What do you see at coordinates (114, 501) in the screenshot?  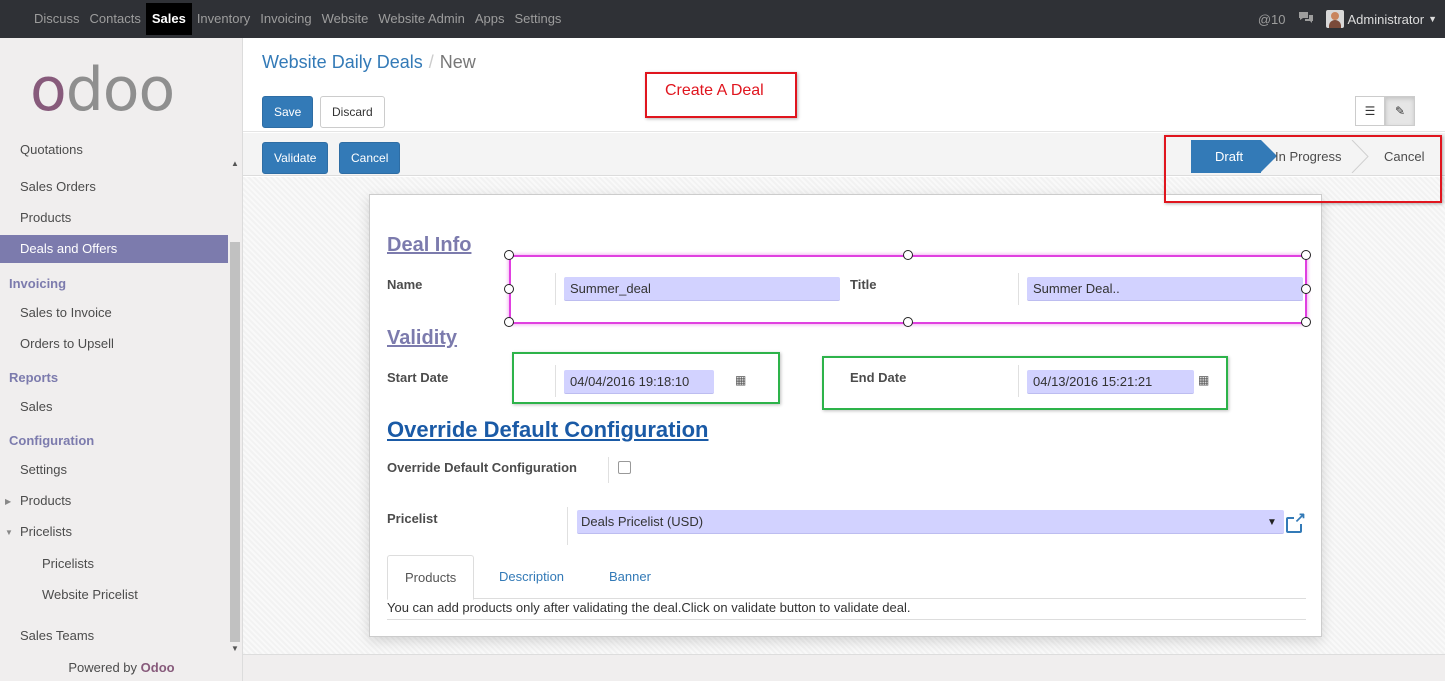 I see `sidebar-item-config-products: Products` at bounding box center [114, 501].